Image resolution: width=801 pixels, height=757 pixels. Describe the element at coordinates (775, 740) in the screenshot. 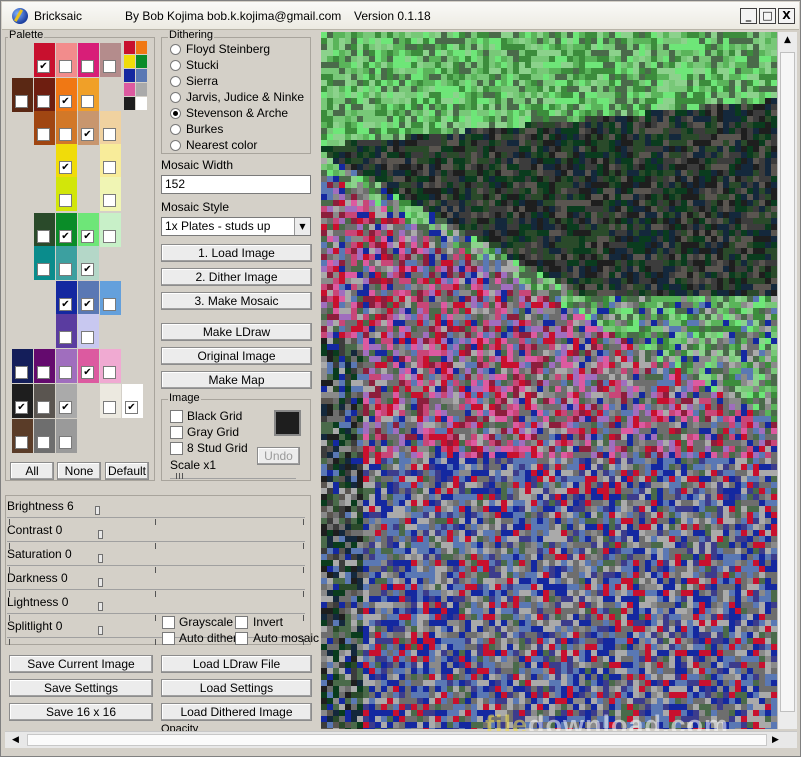

I see `scroll-right-icon: ▶` at that location.